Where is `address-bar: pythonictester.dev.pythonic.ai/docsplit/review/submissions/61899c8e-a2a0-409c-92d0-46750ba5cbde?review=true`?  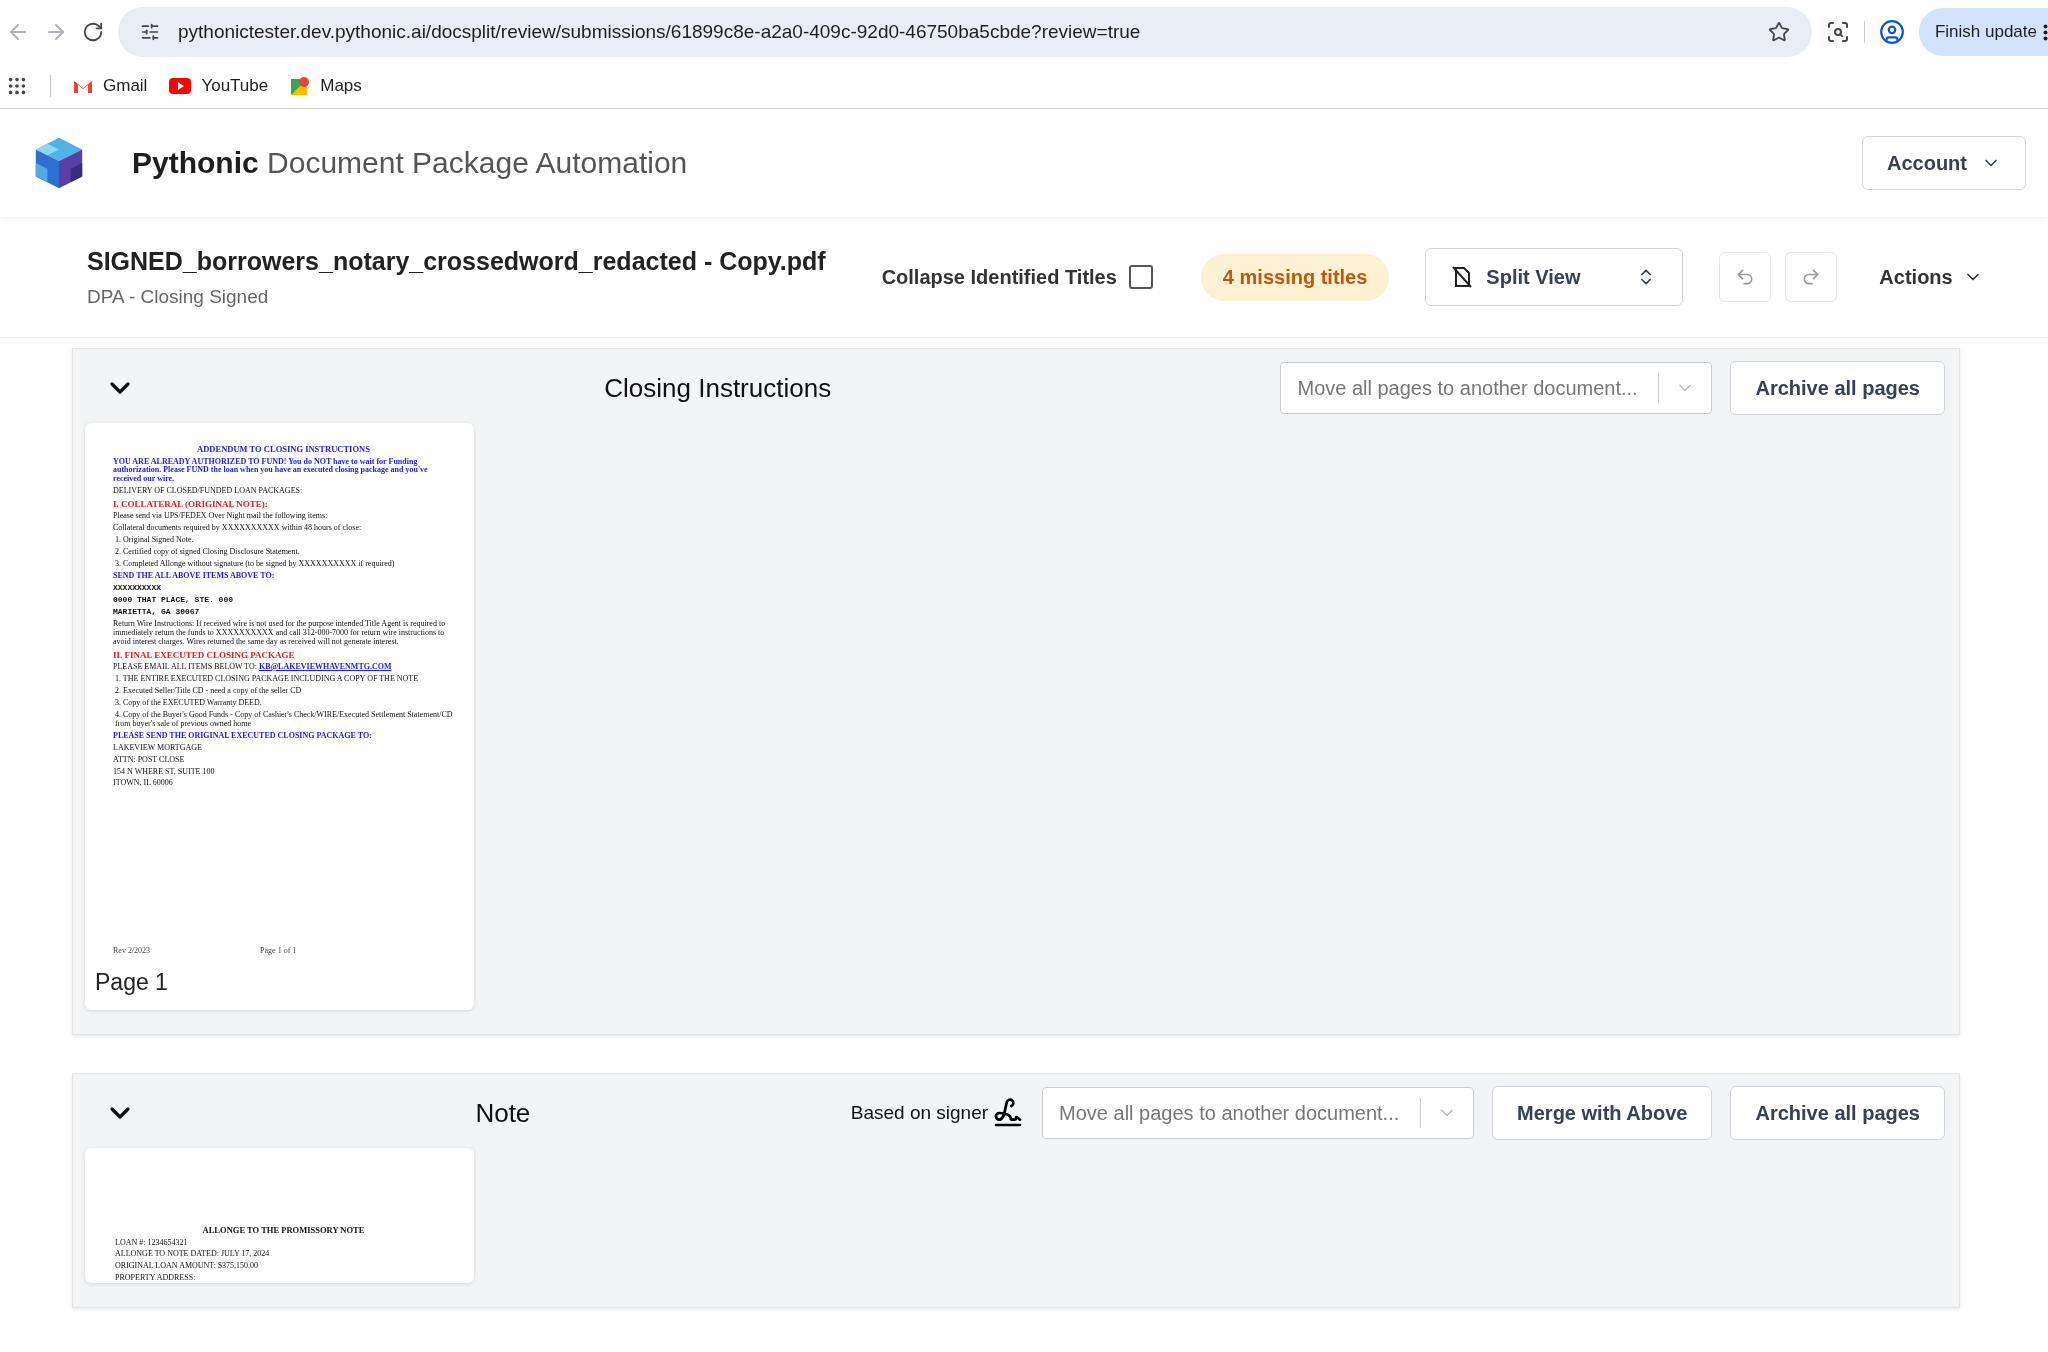
address-bar: pythonictester.dev.pythonic.ai/docsplit/review/submissions/61899c8e-a2a0-409c-92d0-46750ba5cbde?review=true is located at coordinates (965, 32).